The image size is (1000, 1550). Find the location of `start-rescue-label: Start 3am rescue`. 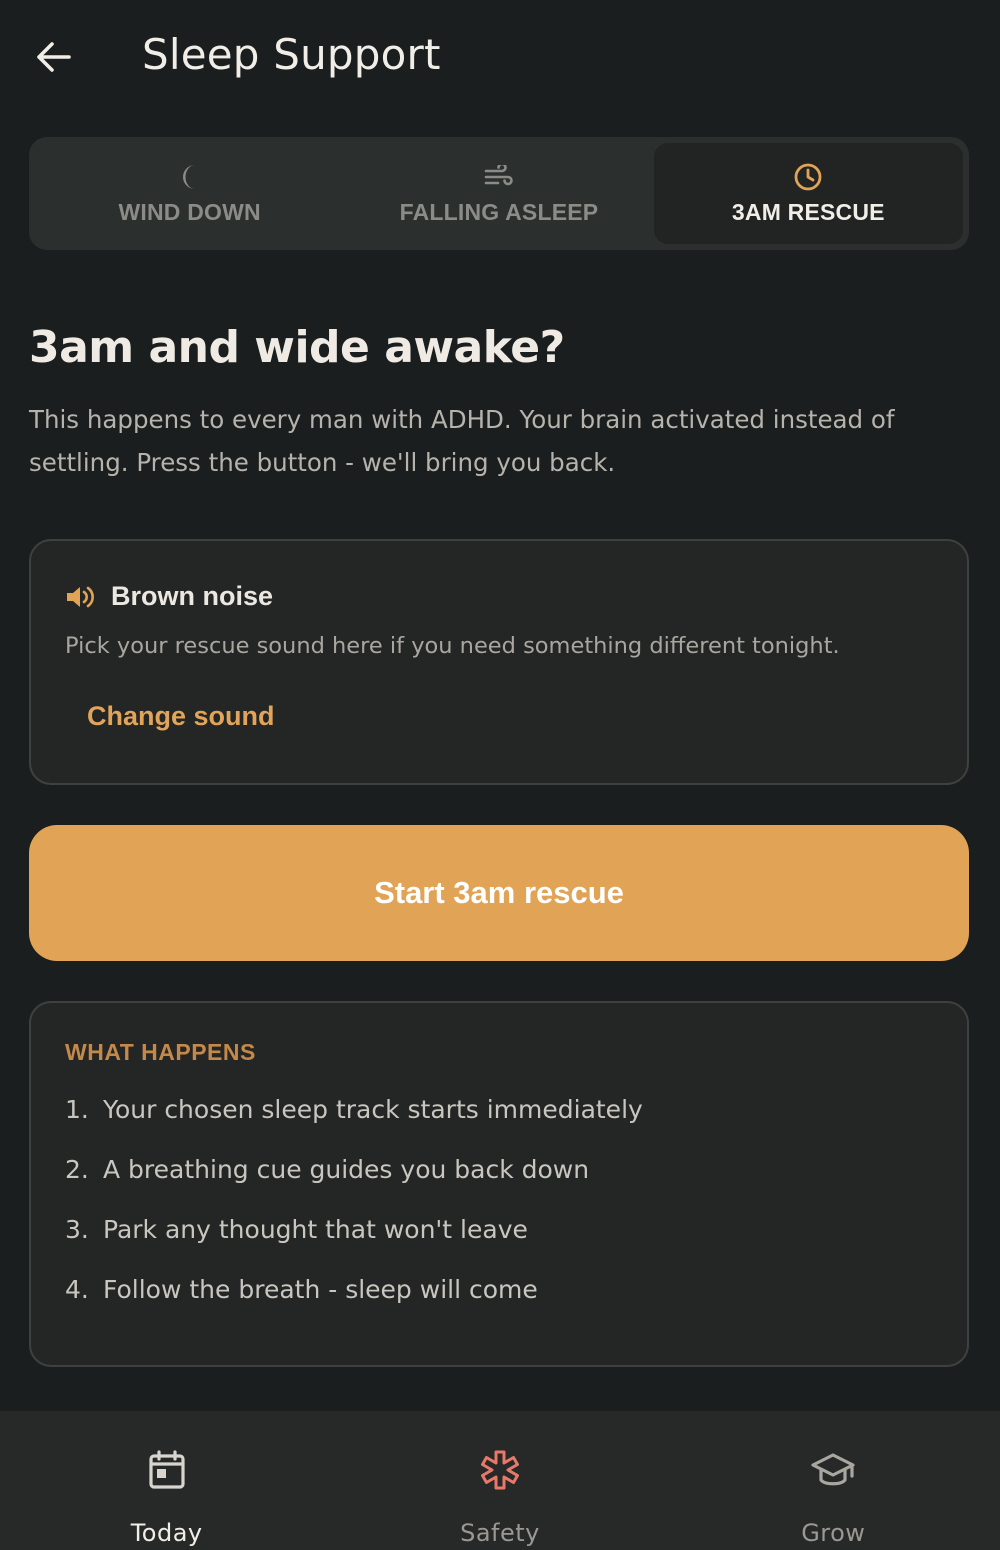

start-rescue-label: Start 3am rescue is located at coordinates (499, 892).